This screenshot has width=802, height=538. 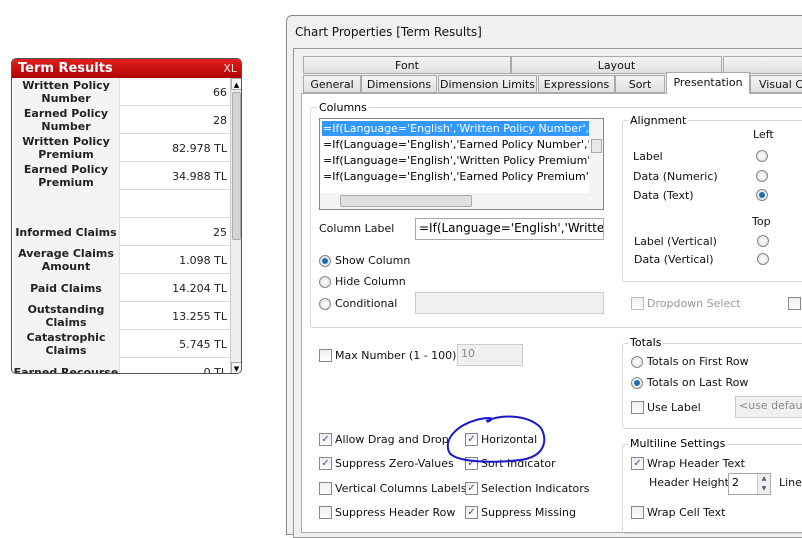 What do you see at coordinates (763, 259) in the screenshot?
I see `data-top-radio` at bounding box center [763, 259].